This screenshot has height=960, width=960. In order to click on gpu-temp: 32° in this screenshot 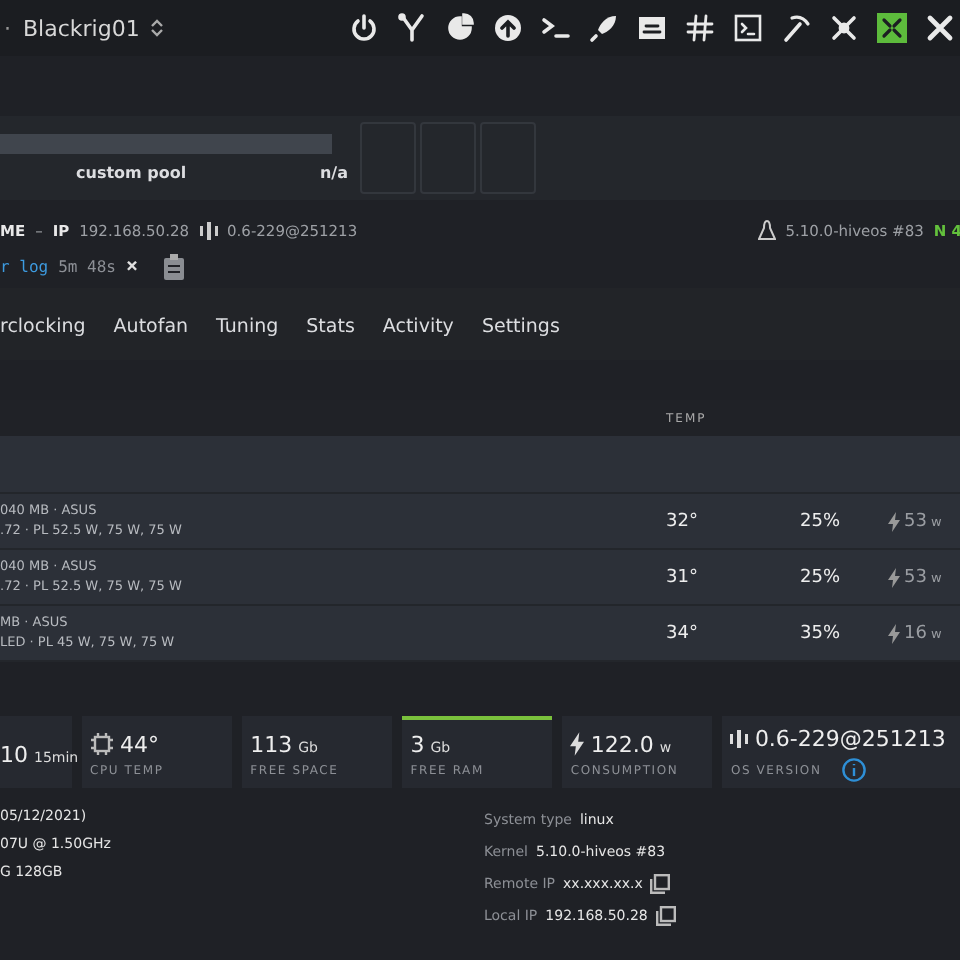, I will do `click(683, 521)`.